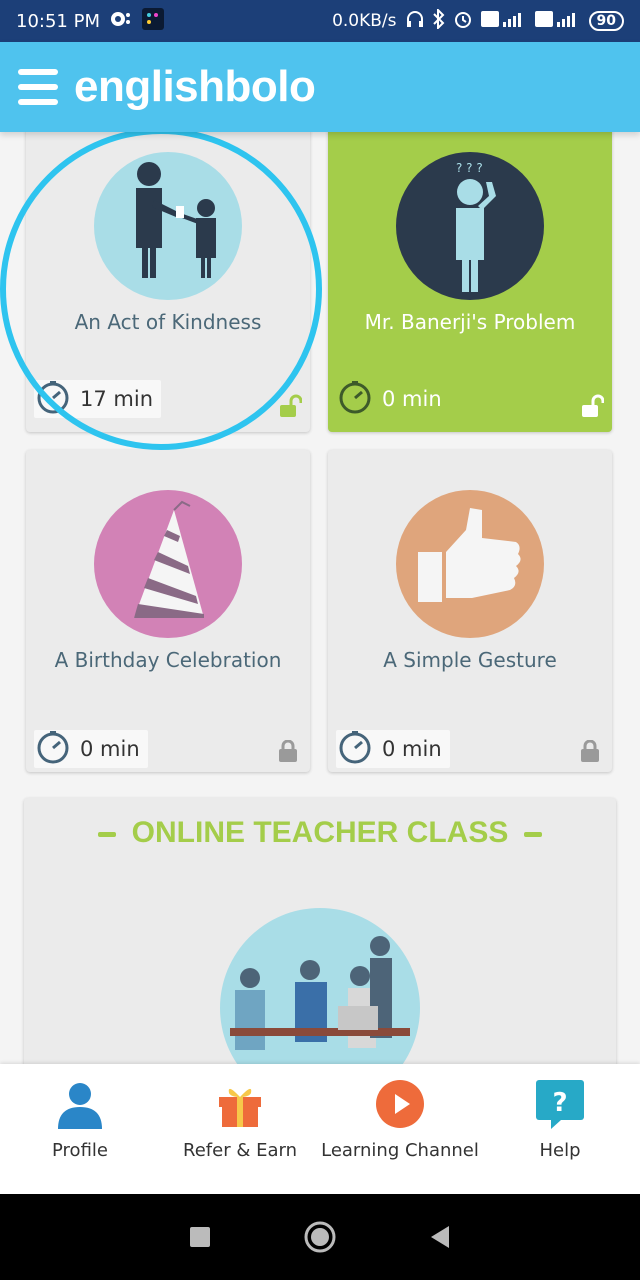  Describe the element at coordinates (400, 1104) in the screenshot. I see `play-icon` at that location.